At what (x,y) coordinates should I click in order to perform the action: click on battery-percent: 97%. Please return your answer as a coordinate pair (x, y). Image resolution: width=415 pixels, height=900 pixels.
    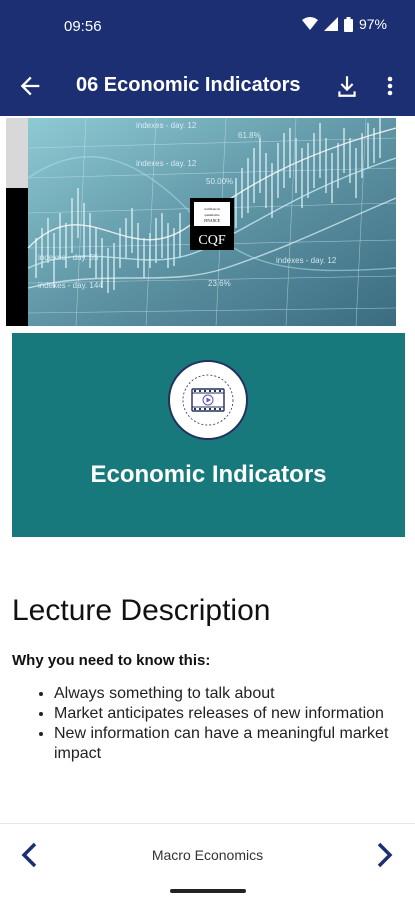
    Looking at the image, I should click on (372, 24).